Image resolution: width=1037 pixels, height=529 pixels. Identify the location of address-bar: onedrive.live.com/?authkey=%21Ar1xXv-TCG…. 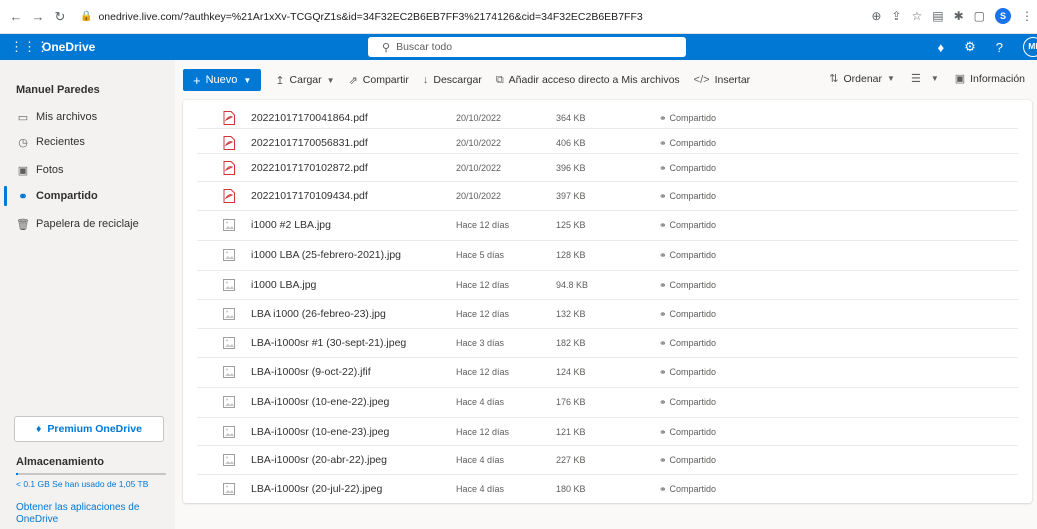
(370, 17).